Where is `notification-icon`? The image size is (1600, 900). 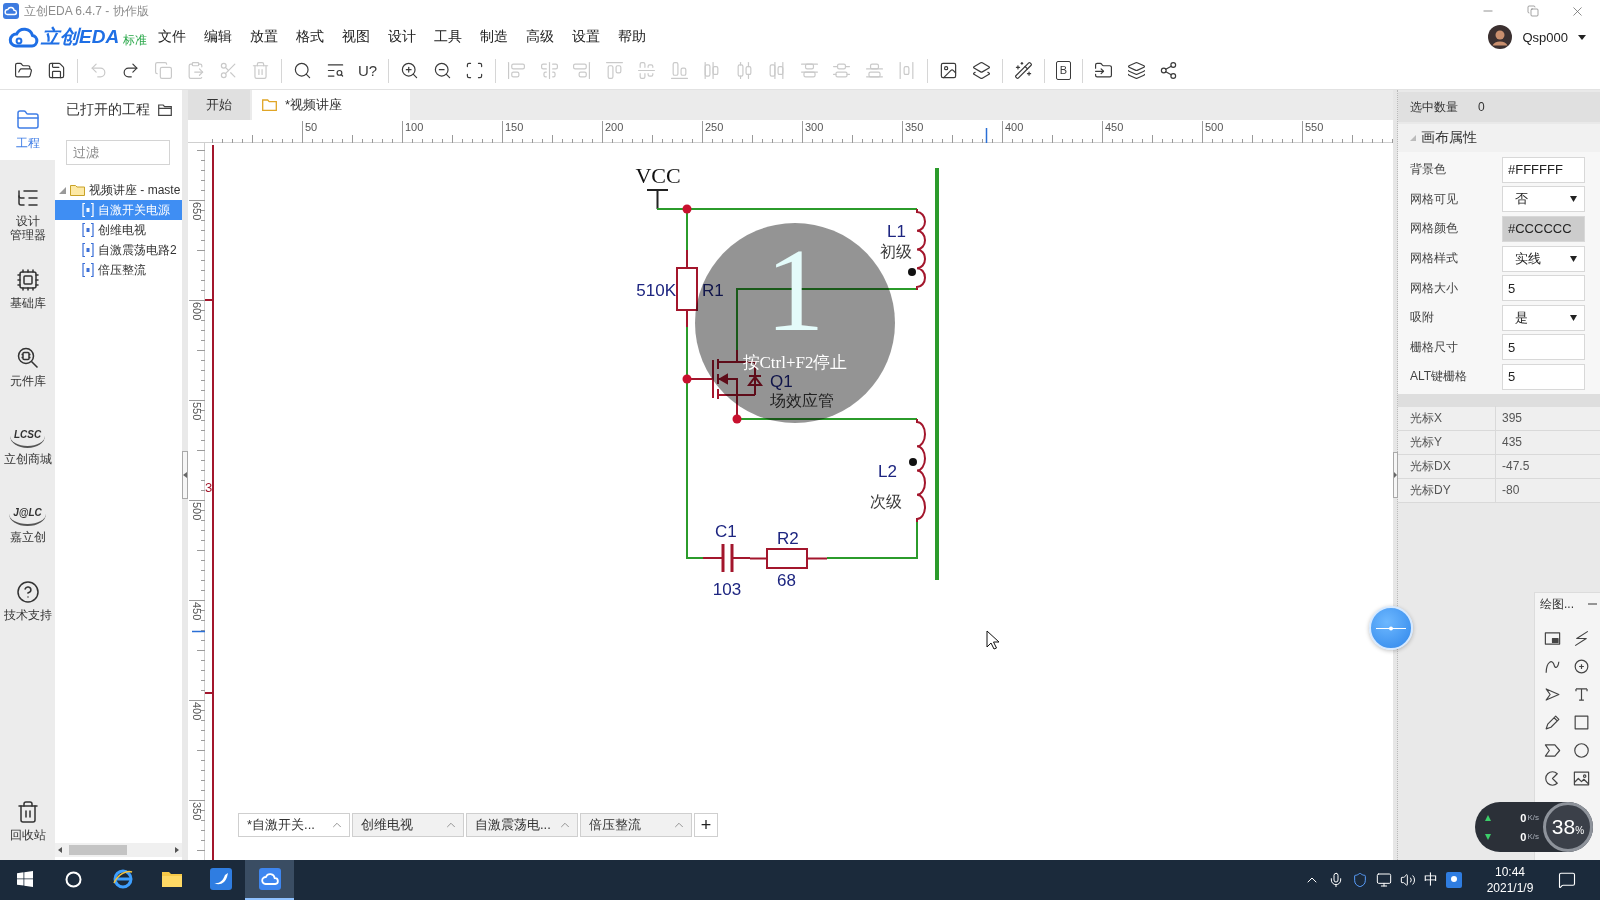 notification-icon is located at coordinates (1567, 880).